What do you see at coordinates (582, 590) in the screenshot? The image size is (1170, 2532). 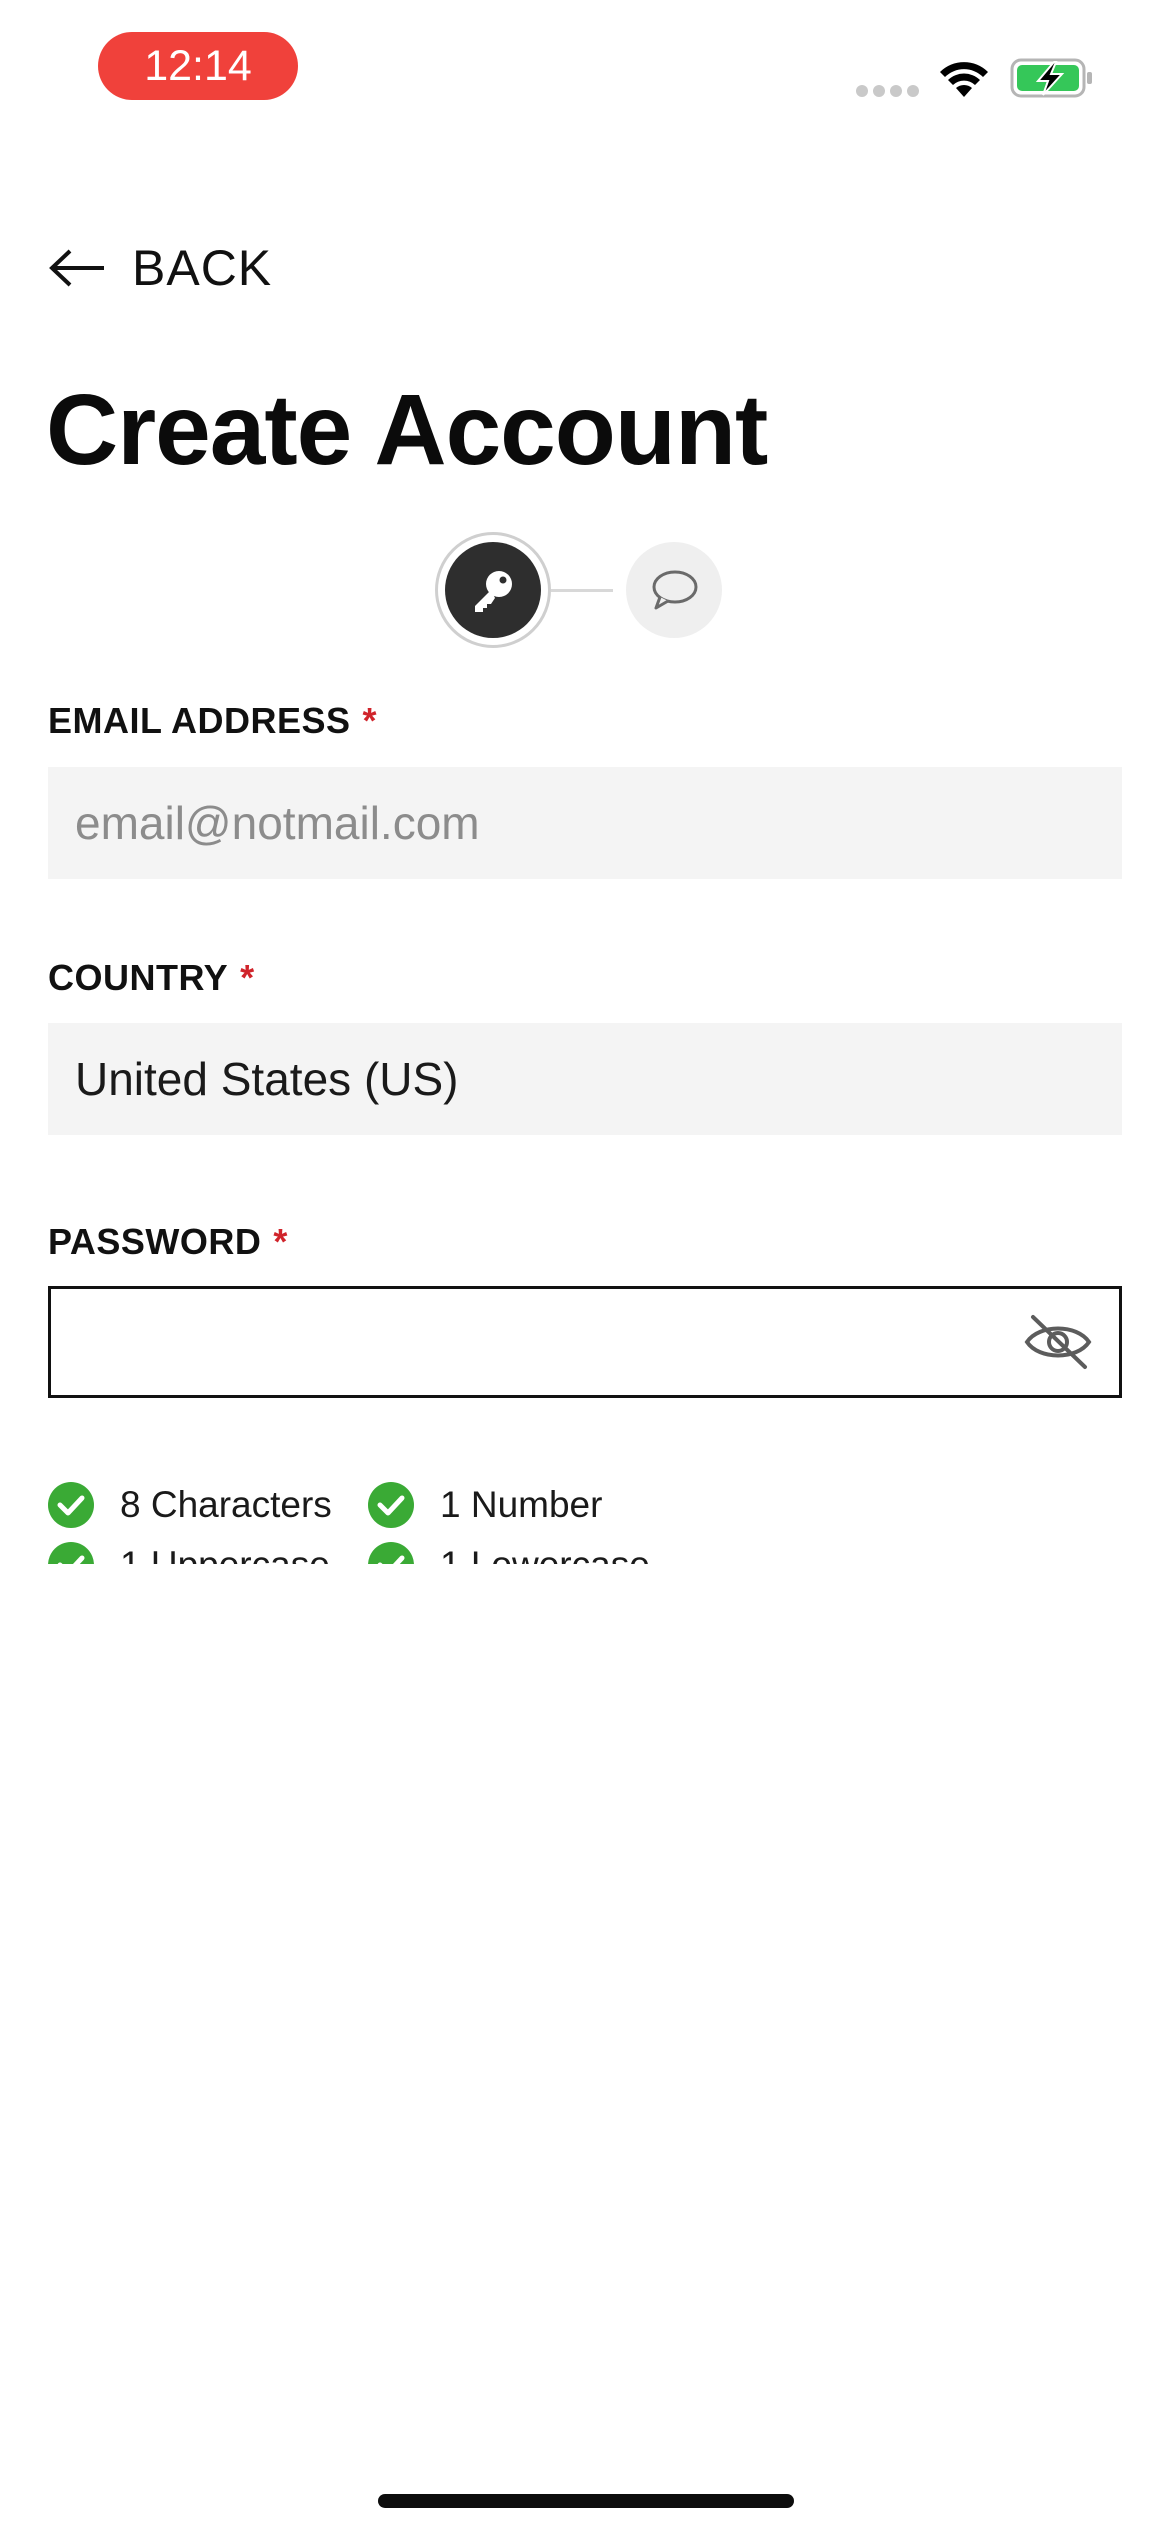 I see `step-connector` at bounding box center [582, 590].